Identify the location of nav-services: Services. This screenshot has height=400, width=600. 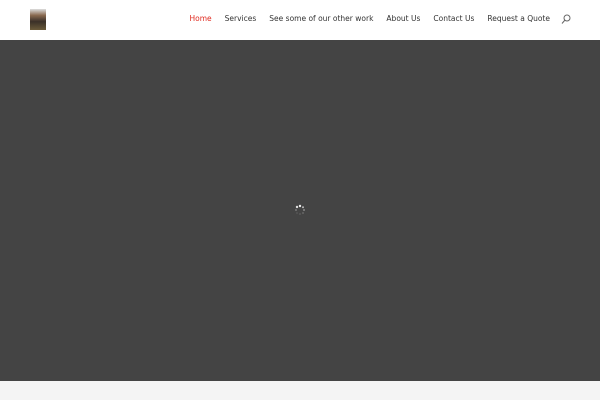
(241, 18).